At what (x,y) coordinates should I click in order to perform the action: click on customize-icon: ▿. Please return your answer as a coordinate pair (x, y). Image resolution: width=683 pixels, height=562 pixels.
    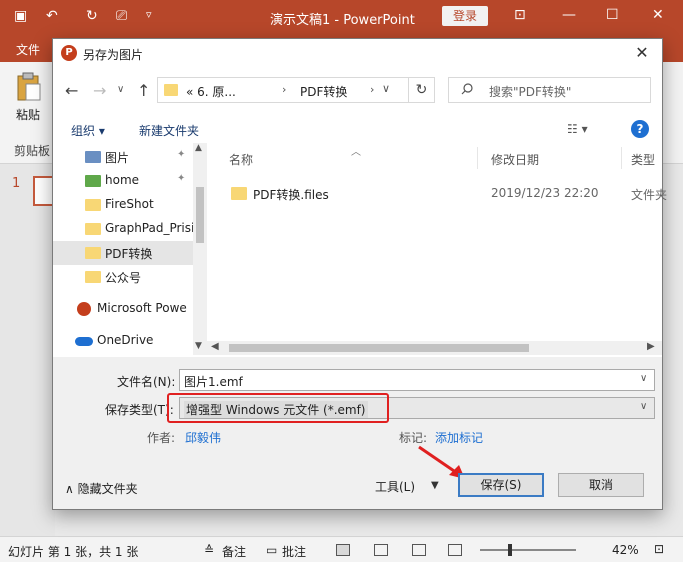
    Looking at the image, I should click on (149, 14).